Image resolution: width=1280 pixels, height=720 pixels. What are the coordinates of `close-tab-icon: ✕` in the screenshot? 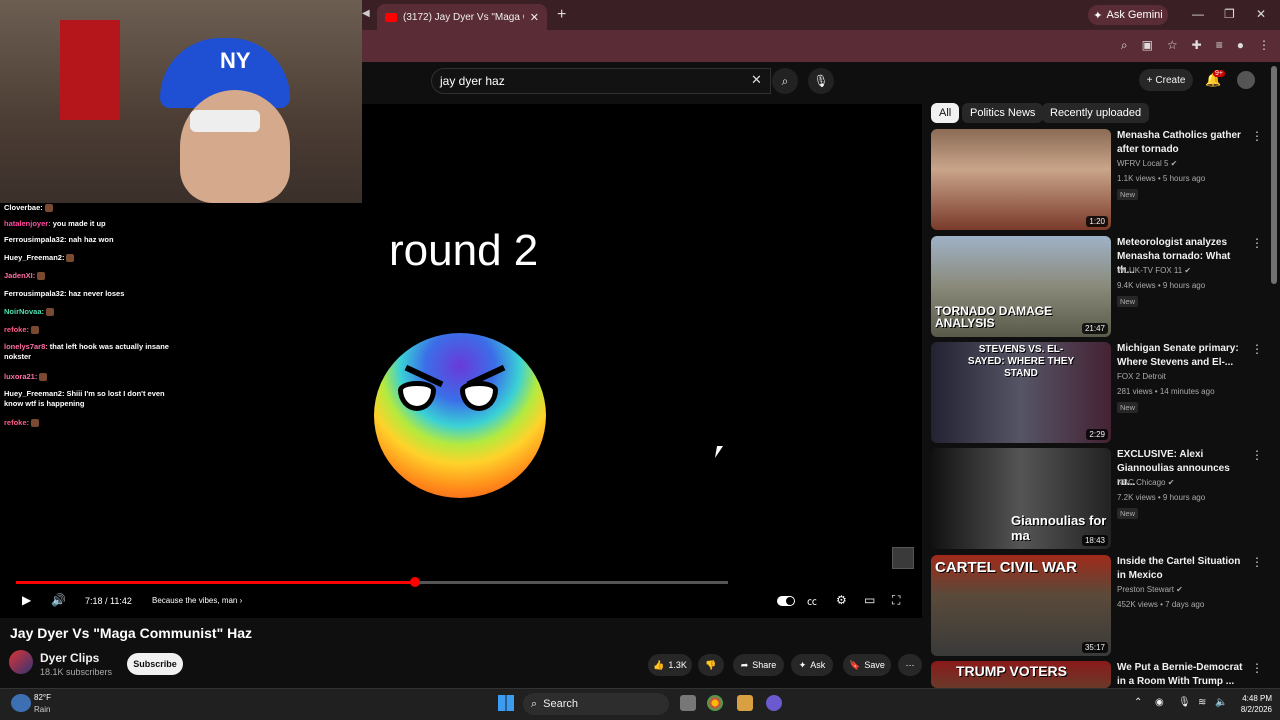 It's located at (534, 17).